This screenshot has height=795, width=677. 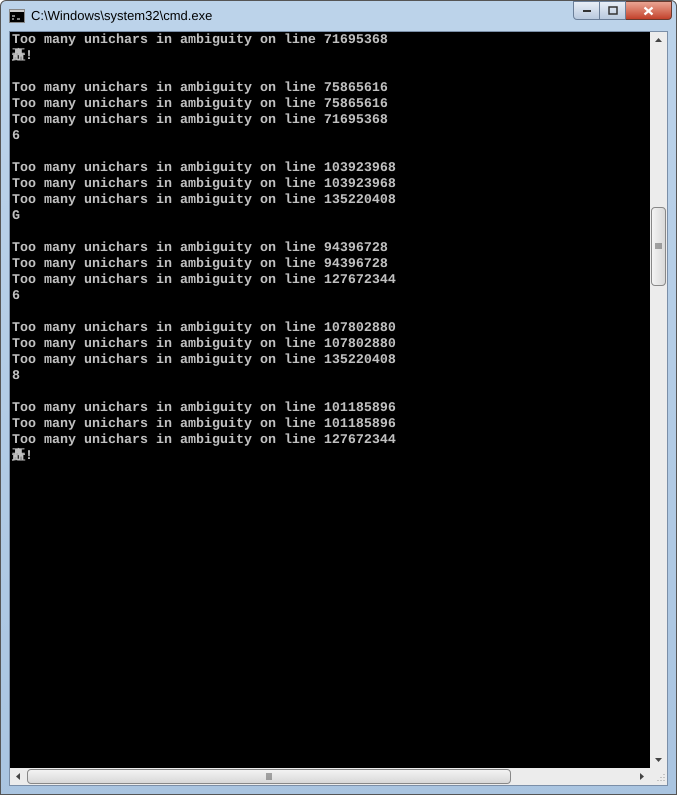 What do you see at coordinates (16, 217) in the screenshot?
I see `console-line: G` at bounding box center [16, 217].